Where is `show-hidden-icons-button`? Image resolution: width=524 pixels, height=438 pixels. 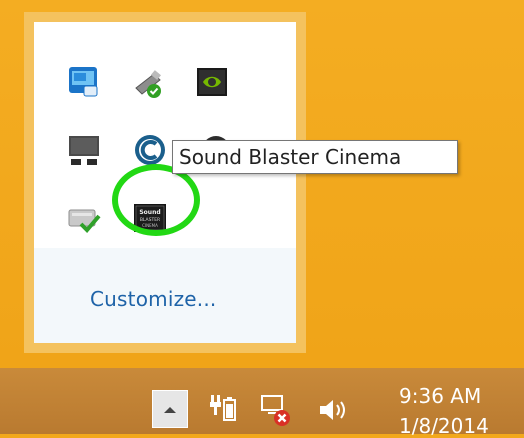
show-hidden-icons-button is located at coordinates (170, 409).